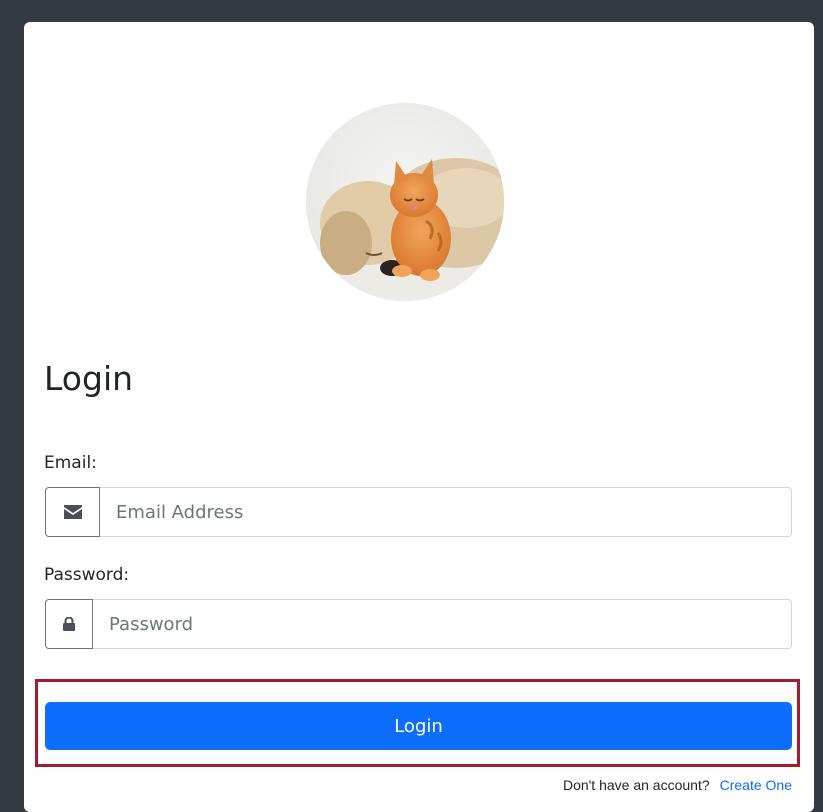 The height and width of the screenshot is (812, 823). I want to click on login-button: Login, so click(418, 726).